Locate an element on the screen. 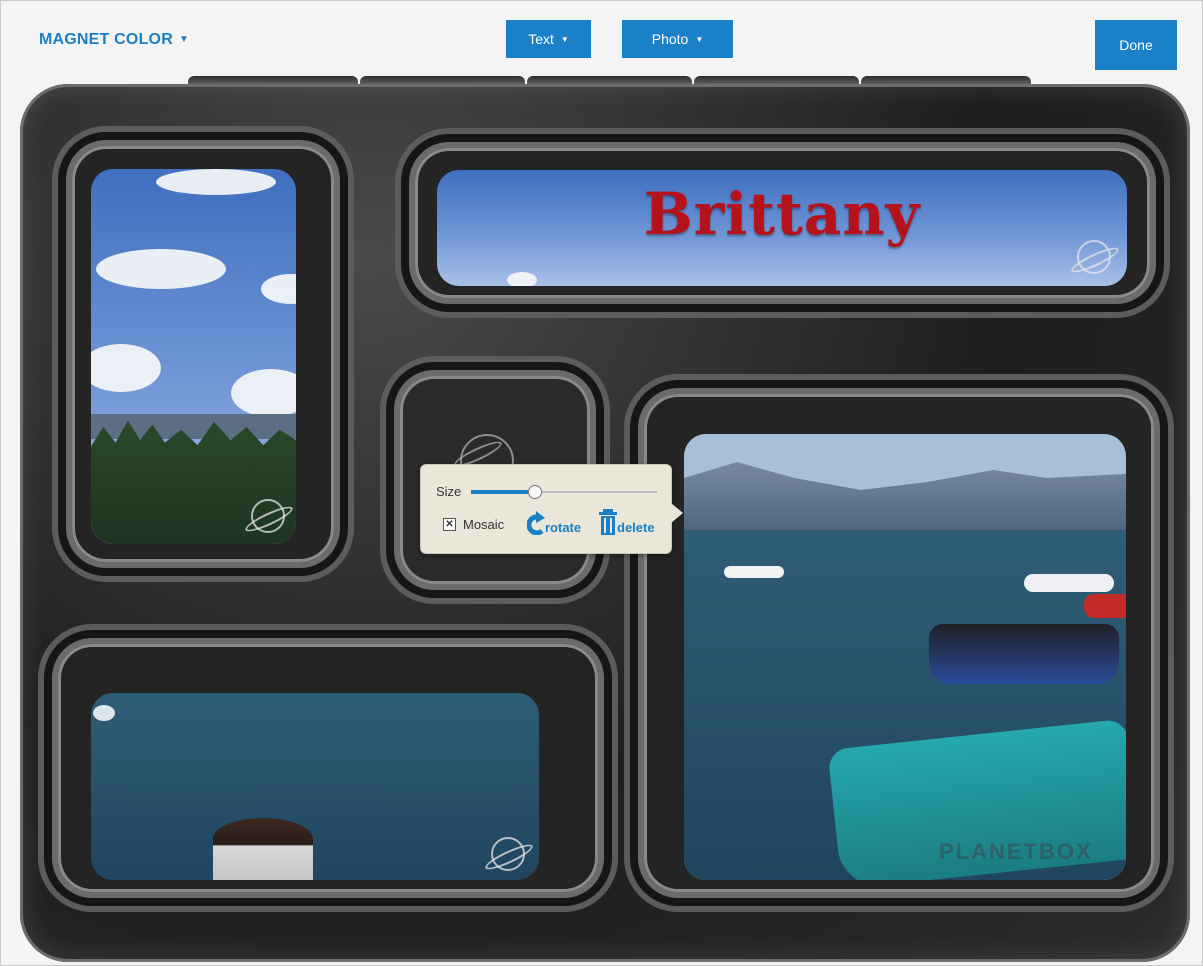  magnet-color-dropdown: MAGNET COLOR ▼ is located at coordinates (114, 40).